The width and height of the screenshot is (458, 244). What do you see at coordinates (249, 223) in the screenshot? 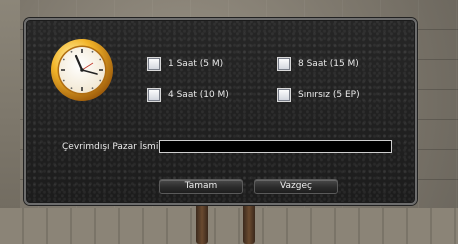
I see `character-leg-right` at bounding box center [249, 223].